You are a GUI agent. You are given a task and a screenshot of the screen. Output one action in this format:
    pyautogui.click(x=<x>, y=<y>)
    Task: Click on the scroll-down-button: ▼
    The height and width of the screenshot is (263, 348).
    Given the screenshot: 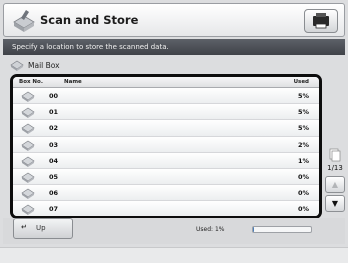 What is the action you would take?
    pyautogui.click(x=335, y=203)
    